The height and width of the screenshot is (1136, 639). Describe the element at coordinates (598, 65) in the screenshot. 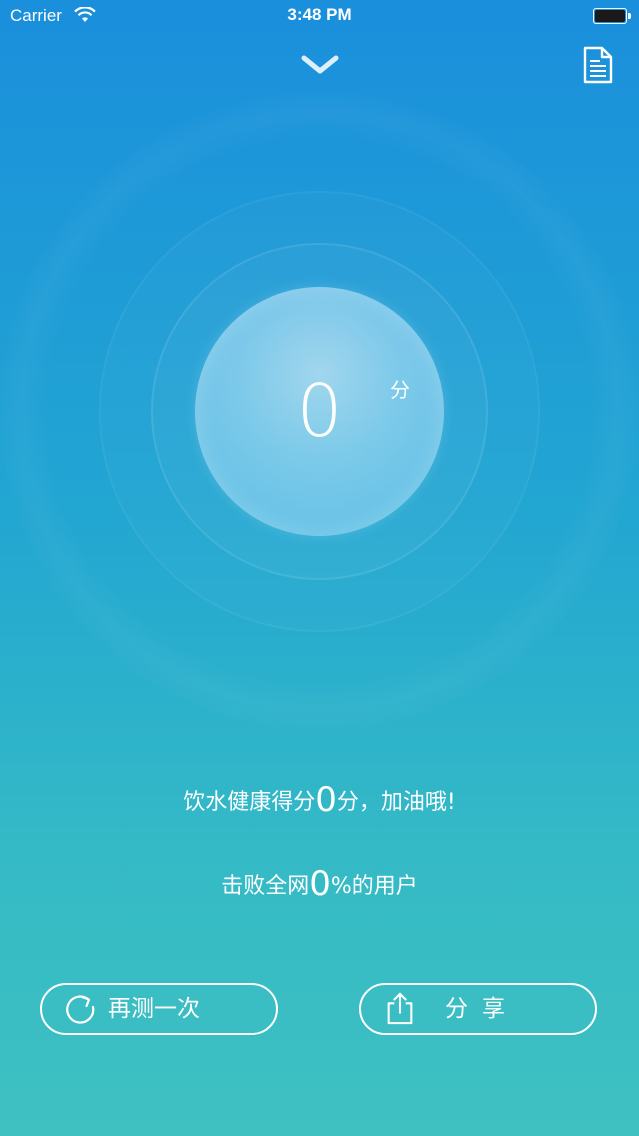

I see `document-icon` at that location.